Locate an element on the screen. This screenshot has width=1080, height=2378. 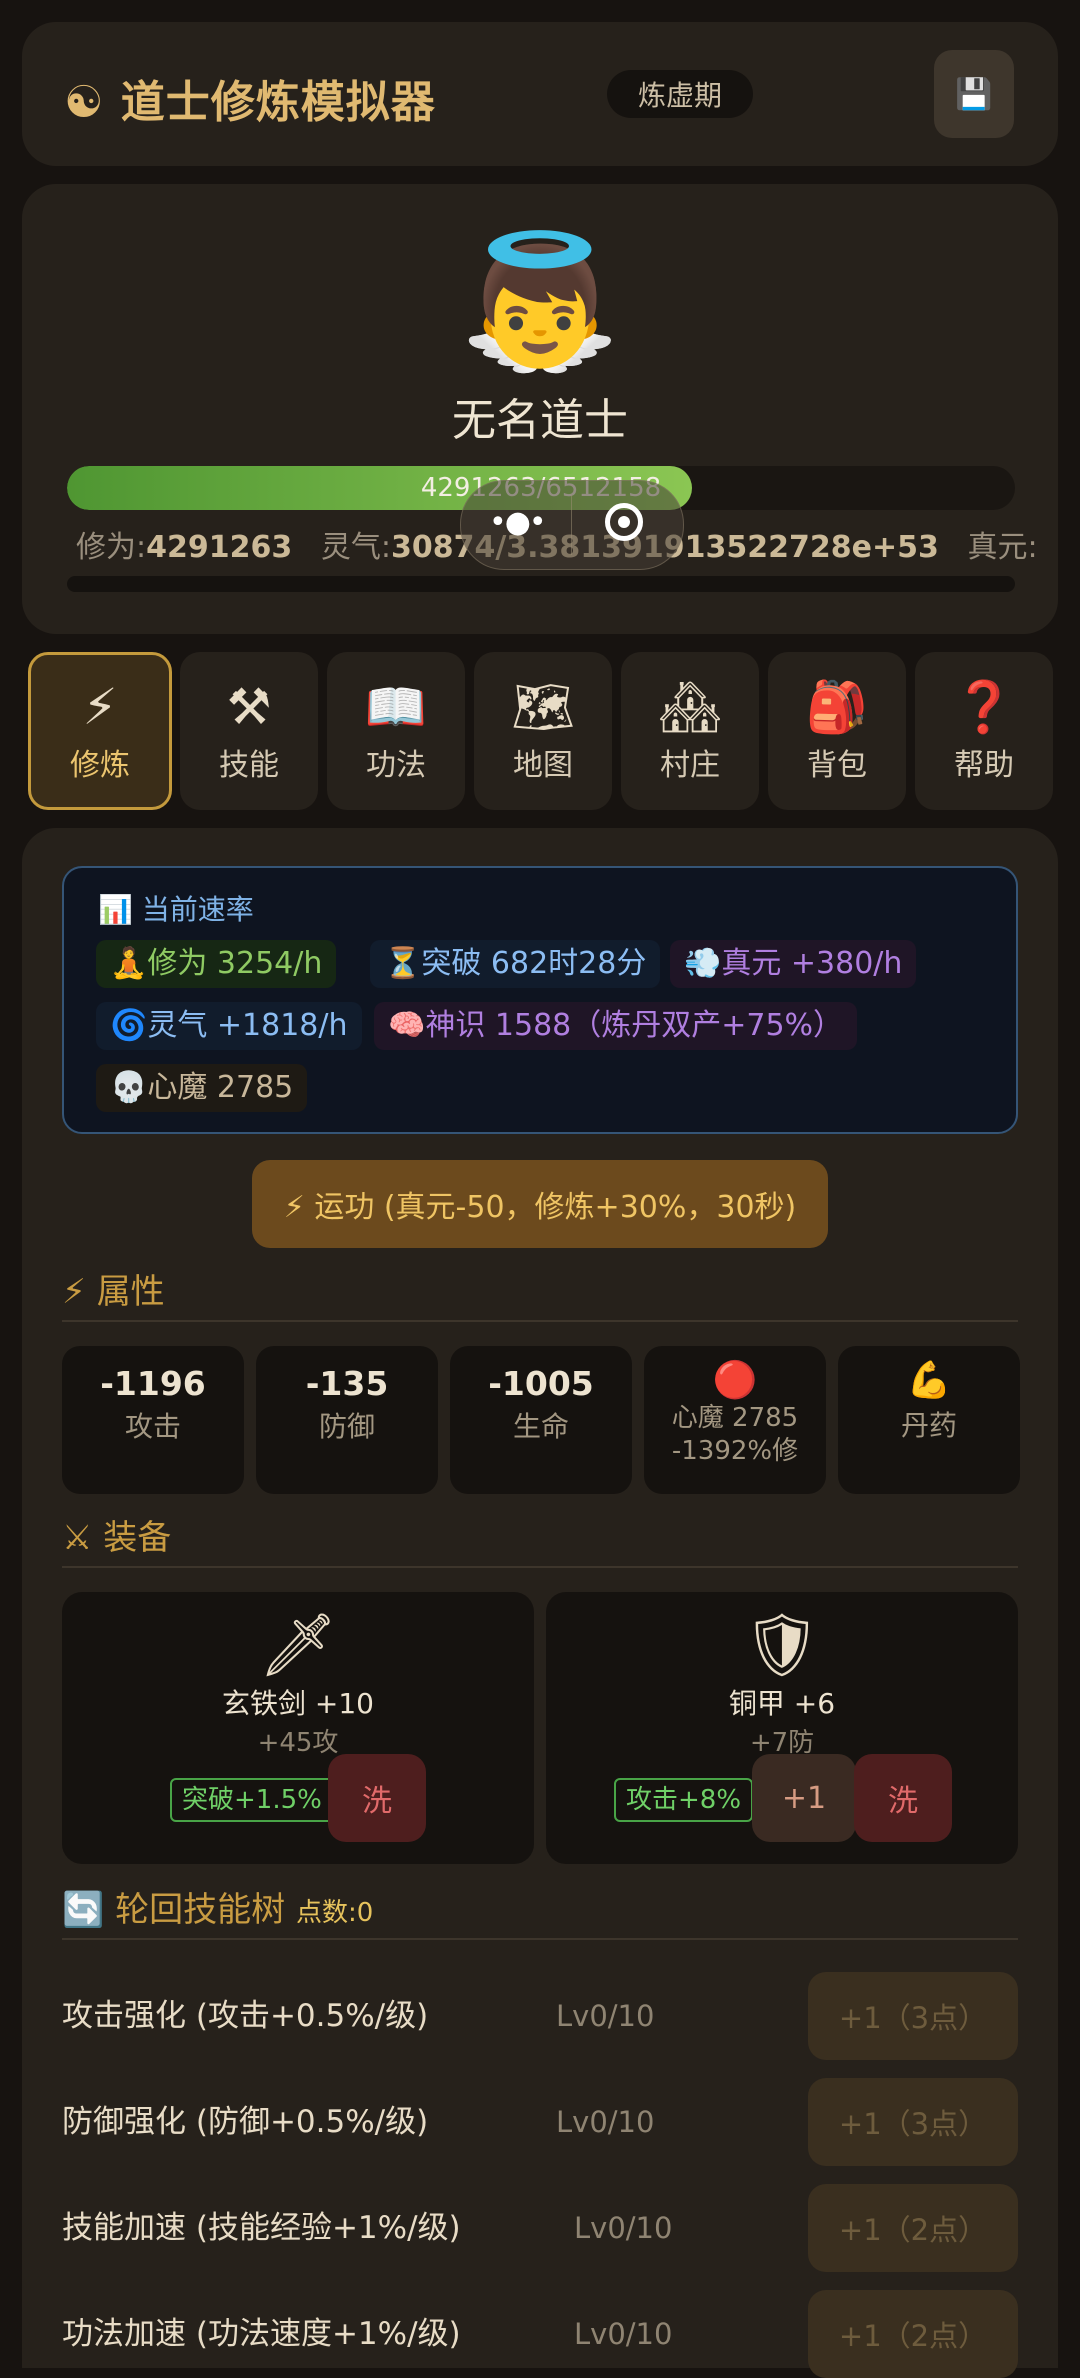
tab-skills: ⚒ 技能 is located at coordinates (249, 731).